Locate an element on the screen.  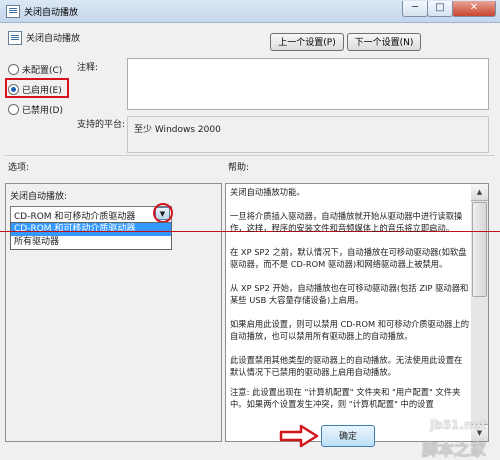
highlight-circle-dropdown is located at coordinates (163, 213).